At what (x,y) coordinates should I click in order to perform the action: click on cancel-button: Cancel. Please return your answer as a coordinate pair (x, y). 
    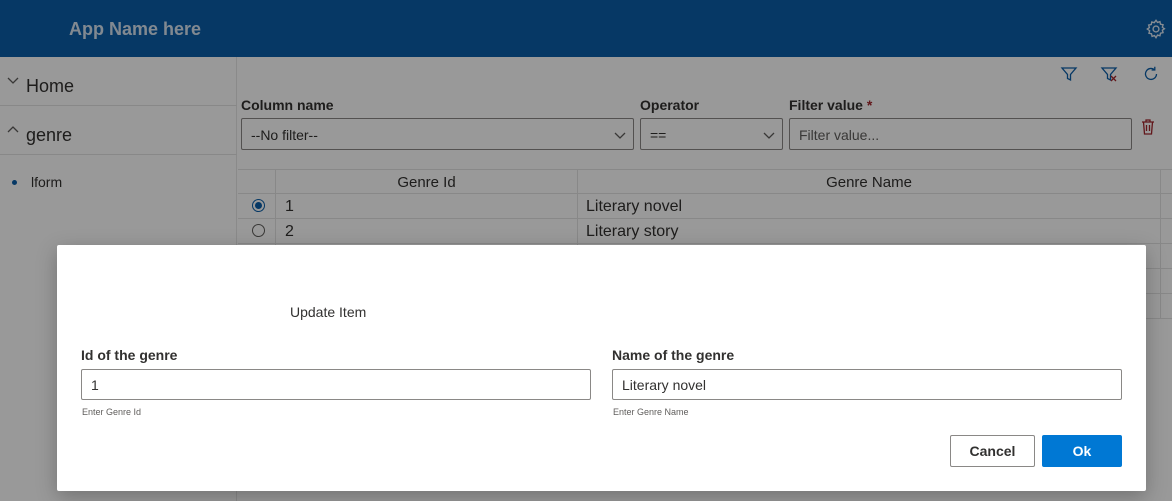
    Looking at the image, I should click on (992, 451).